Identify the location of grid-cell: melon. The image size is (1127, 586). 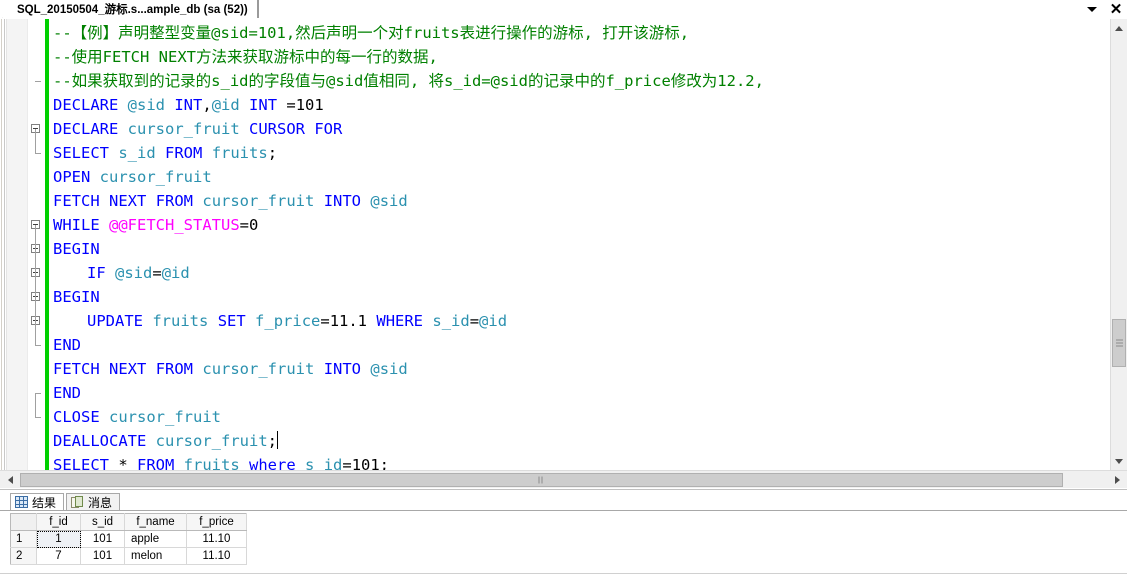
(155, 556).